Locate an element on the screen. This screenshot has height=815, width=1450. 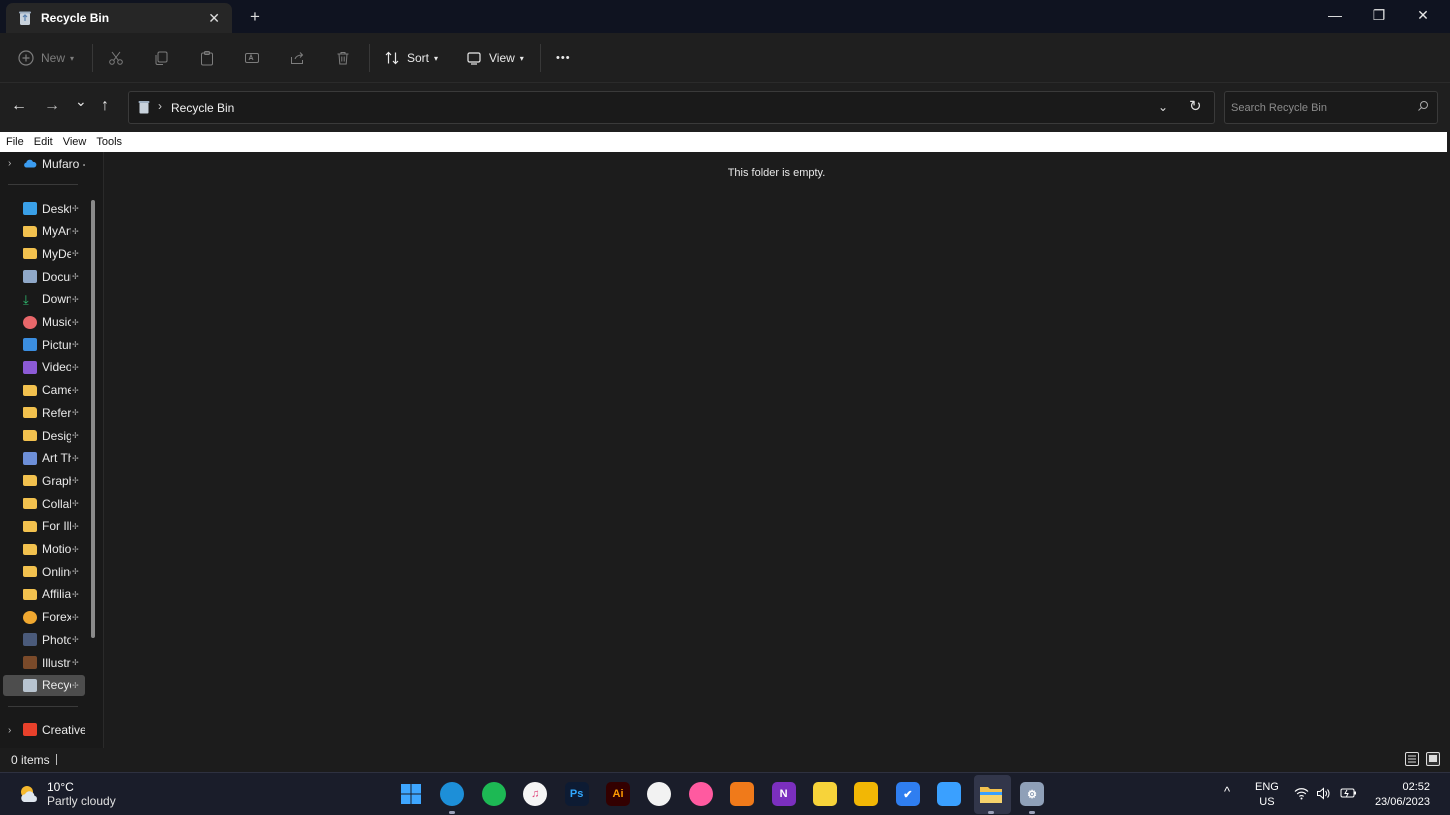
sidebar-item-label: MyDesigns is located at coordinates (56, 253).